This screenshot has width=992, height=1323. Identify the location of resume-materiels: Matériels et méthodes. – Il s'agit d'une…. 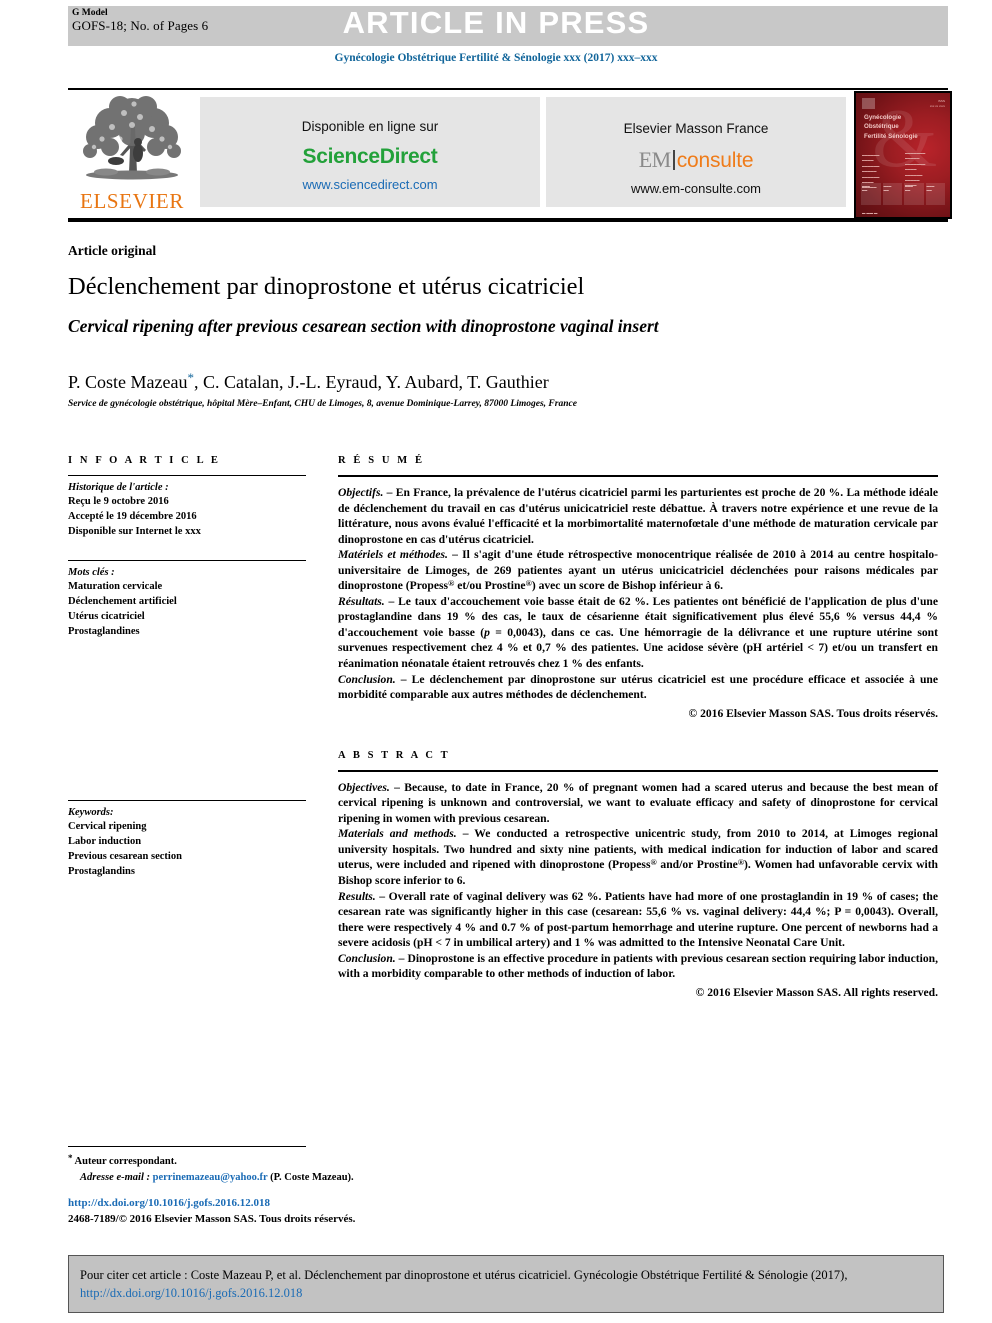
(638, 570).